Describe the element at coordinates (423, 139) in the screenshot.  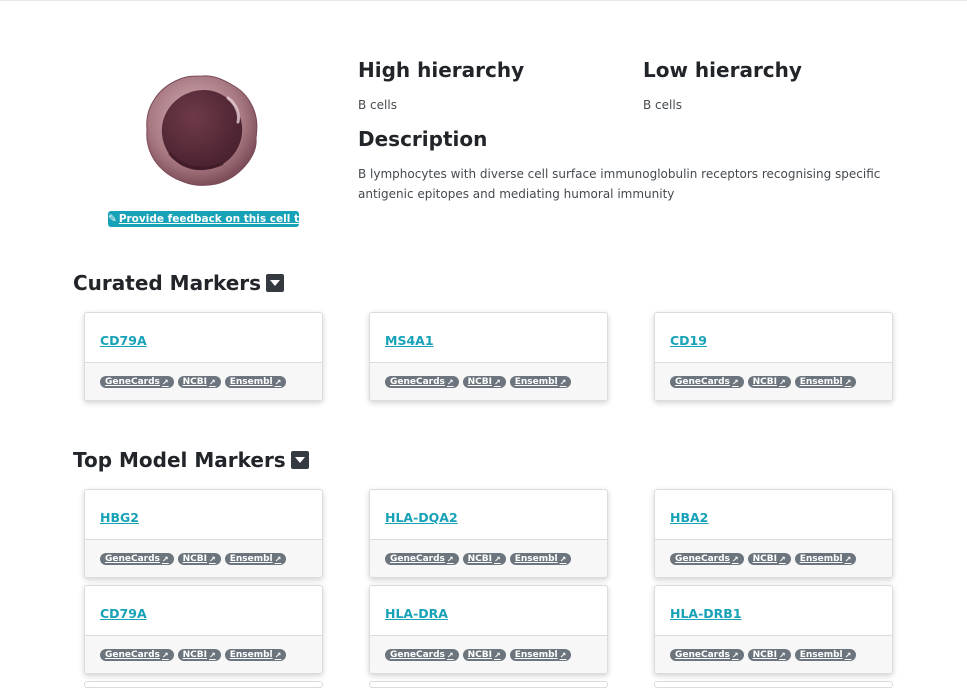
I see `description-title: Description` at that location.